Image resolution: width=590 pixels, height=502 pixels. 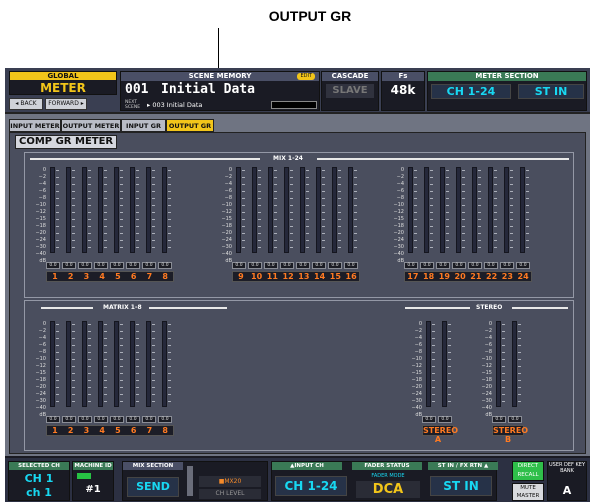 I want to click on mix-channel-label: 2, so click(x=70, y=276).